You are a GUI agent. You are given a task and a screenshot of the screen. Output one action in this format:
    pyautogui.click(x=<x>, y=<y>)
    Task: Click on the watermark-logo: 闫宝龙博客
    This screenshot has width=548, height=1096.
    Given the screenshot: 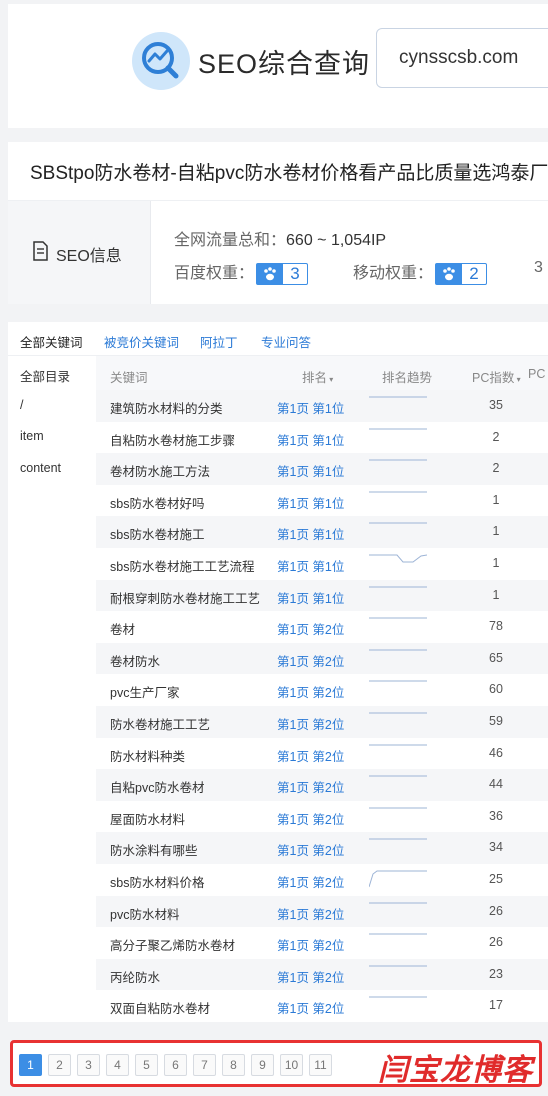 What is the action you would take?
    pyautogui.click(x=455, y=1070)
    